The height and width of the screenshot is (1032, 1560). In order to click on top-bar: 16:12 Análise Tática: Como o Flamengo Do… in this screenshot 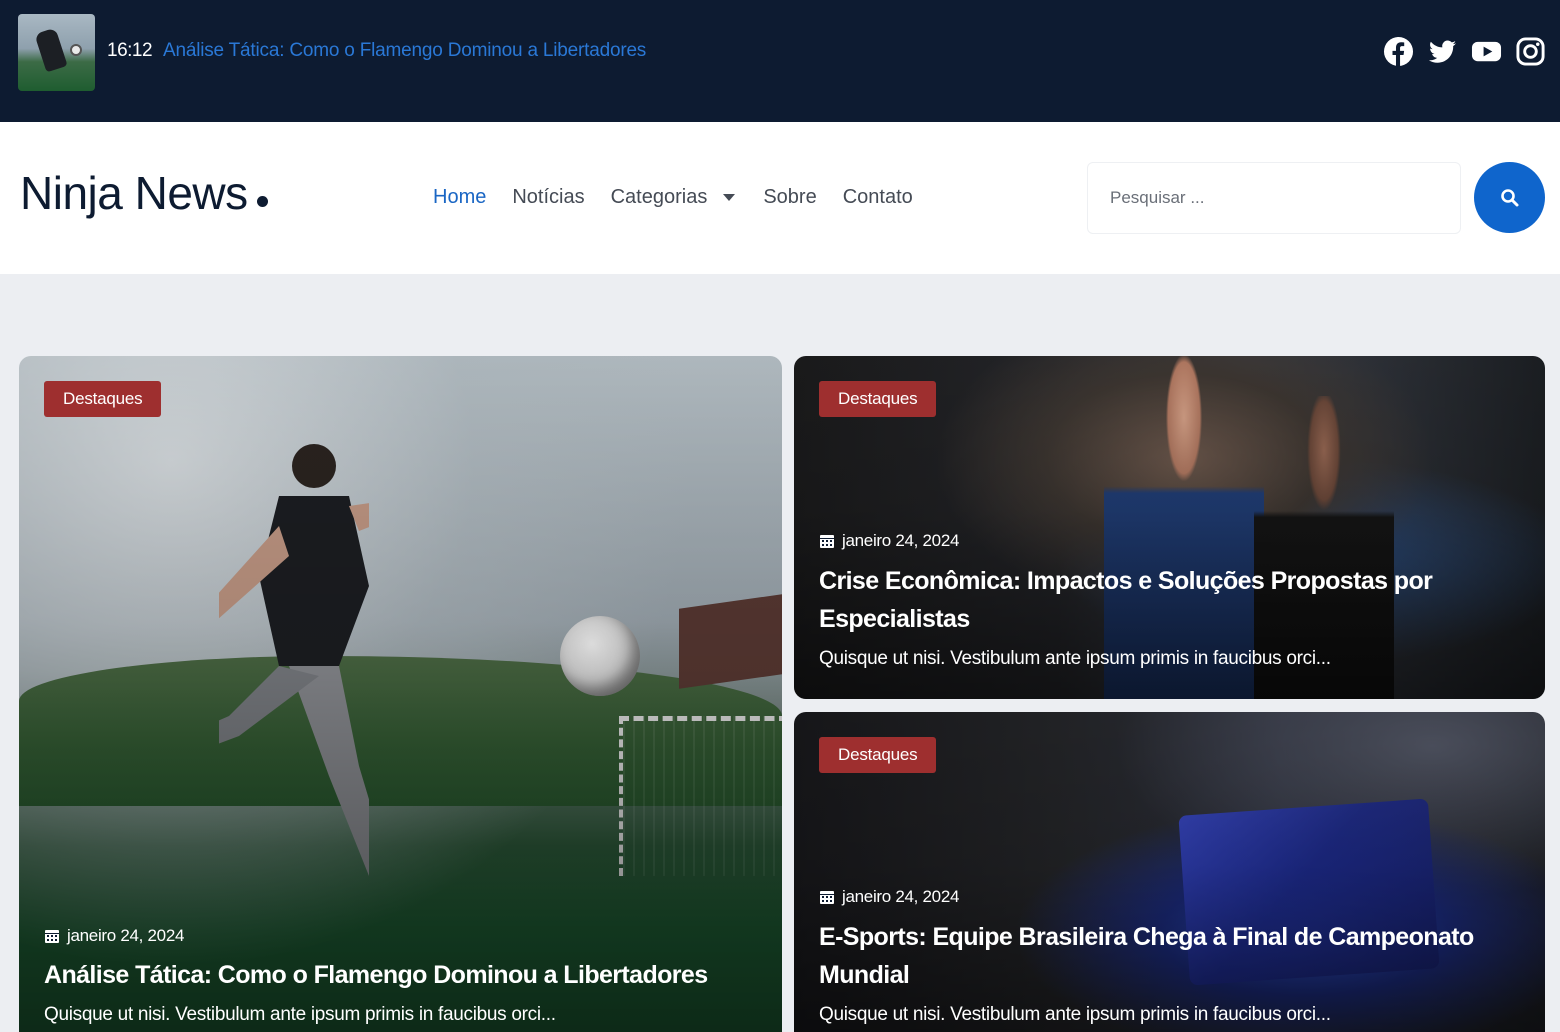, I will do `click(780, 61)`.